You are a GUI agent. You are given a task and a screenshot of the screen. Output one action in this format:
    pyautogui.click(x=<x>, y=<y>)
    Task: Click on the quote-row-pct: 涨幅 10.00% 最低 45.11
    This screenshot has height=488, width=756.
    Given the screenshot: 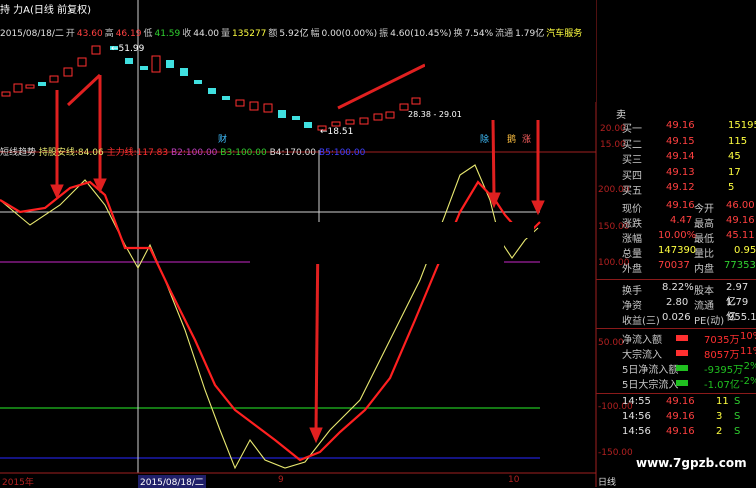 What is the action you would take?
    pyautogui.click(x=688, y=237)
    